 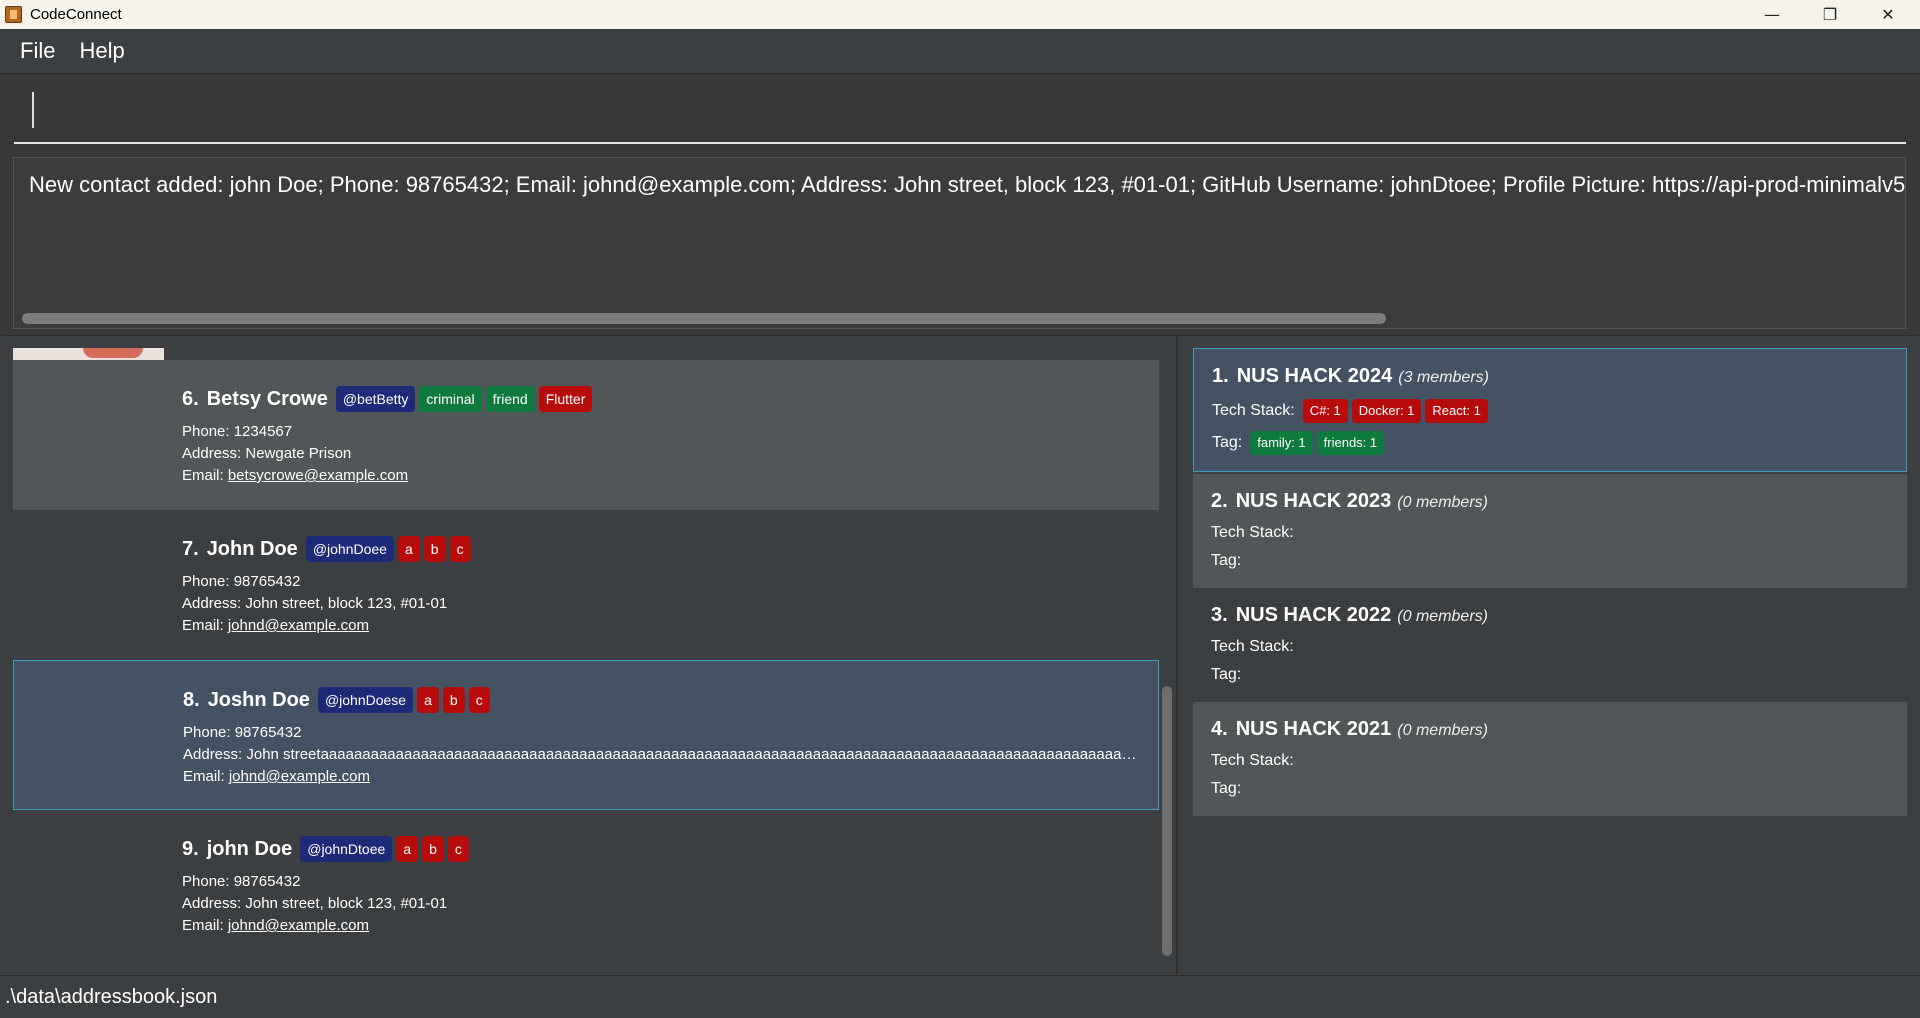 I want to click on person-index: 7., so click(x=190, y=548).